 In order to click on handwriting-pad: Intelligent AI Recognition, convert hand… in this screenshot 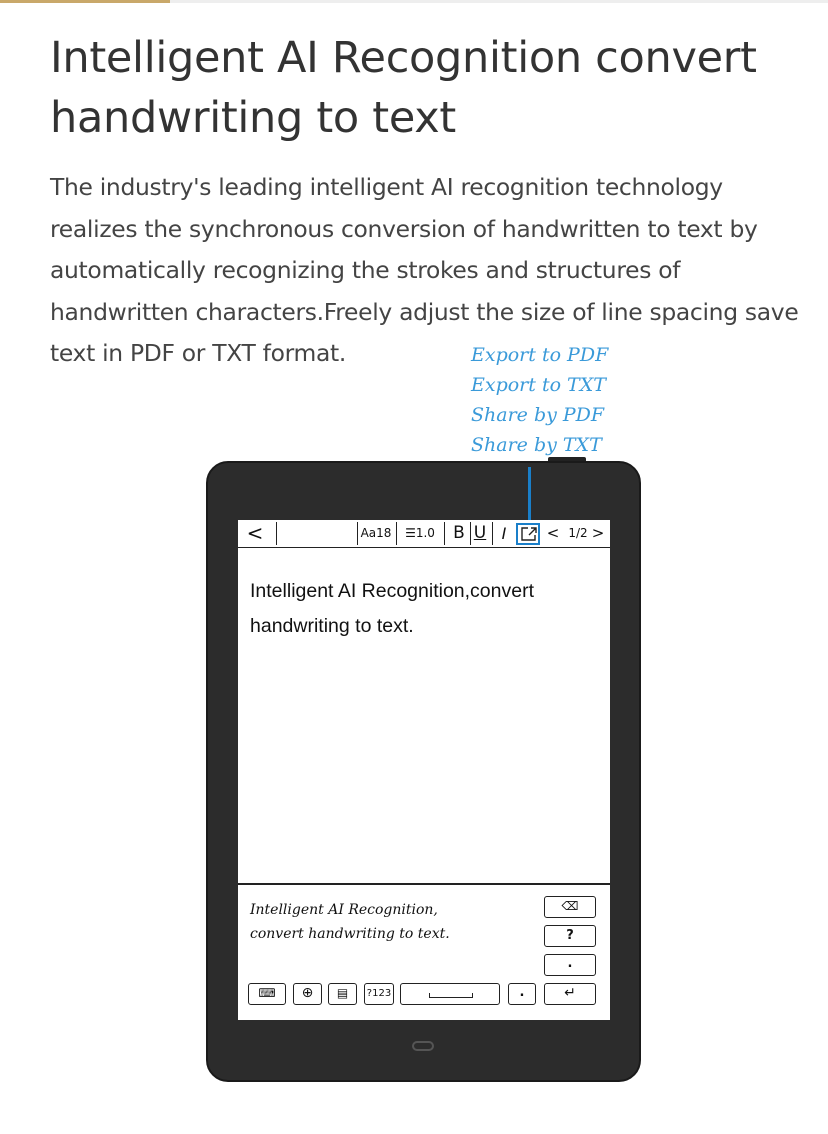, I will do `click(395, 922)`.